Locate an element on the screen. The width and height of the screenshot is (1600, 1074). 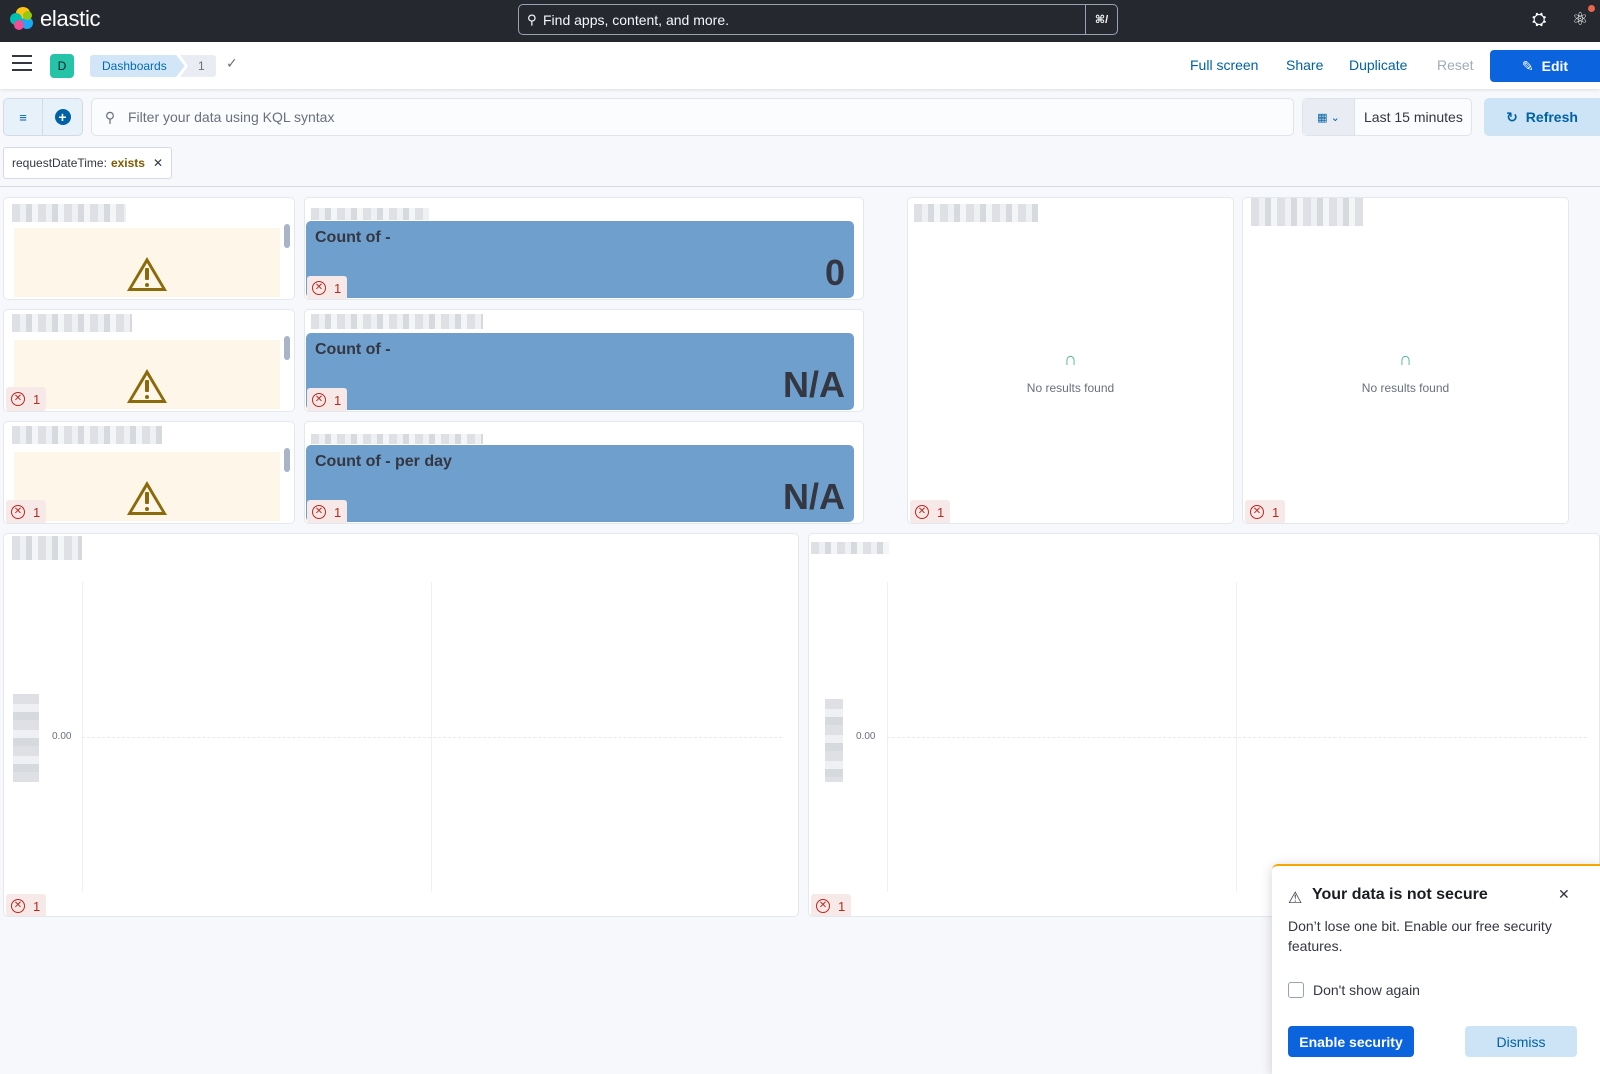
filter-controls: ≡ + is located at coordinates (43, 117).